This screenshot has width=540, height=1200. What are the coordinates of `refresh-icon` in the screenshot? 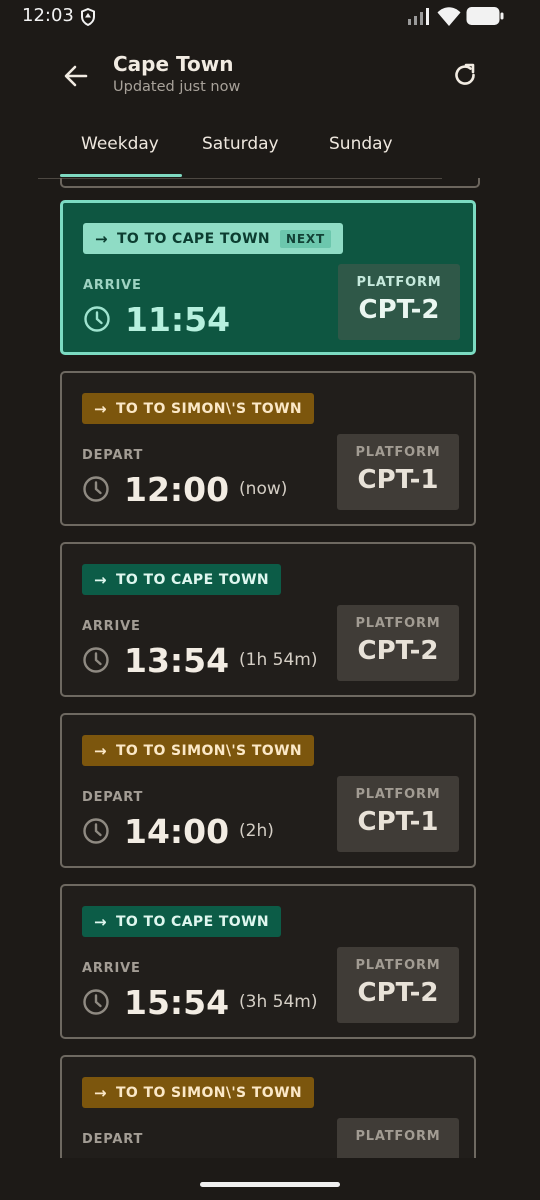 It's located at (465, 75).